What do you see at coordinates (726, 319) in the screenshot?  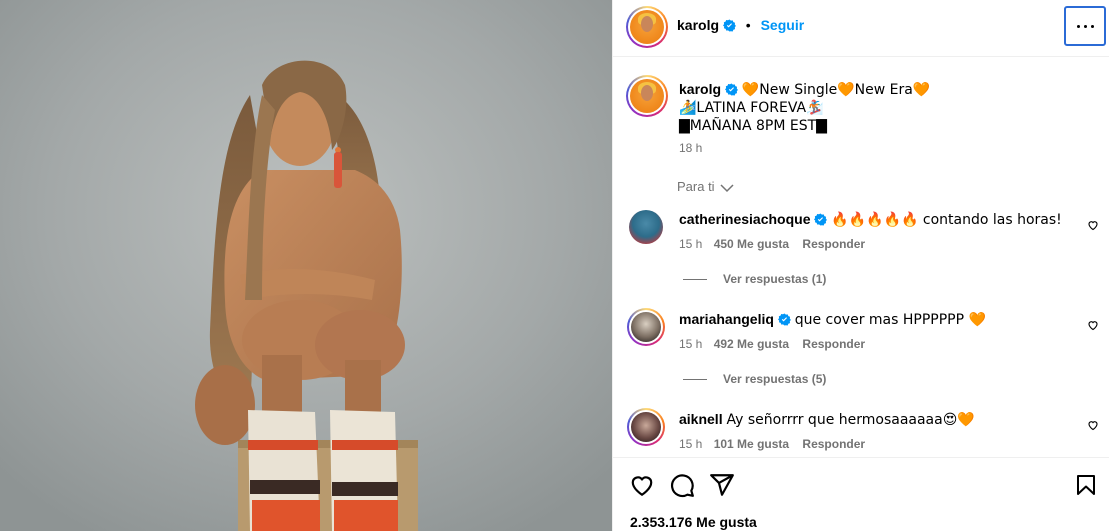 I see `comment-username: mariahangeliq` at bounding box center [726, 319].